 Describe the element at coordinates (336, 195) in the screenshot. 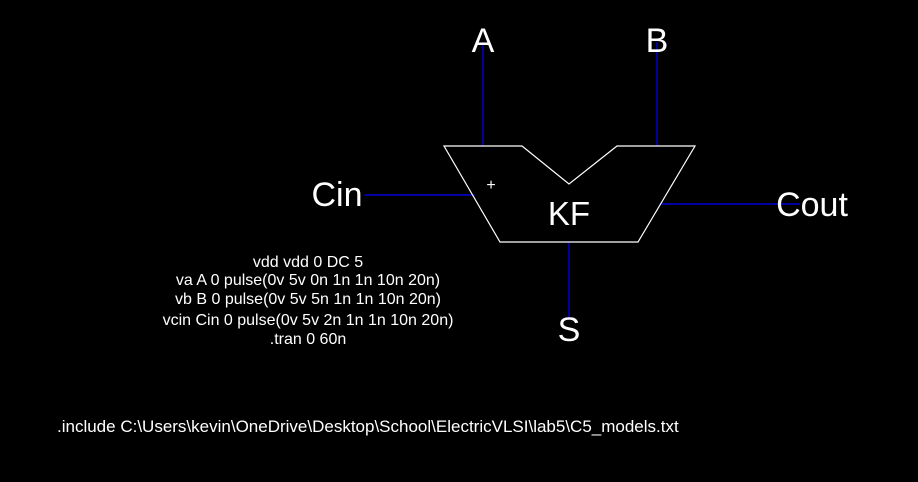

I see `pin-label-cin: Cin` at that location.